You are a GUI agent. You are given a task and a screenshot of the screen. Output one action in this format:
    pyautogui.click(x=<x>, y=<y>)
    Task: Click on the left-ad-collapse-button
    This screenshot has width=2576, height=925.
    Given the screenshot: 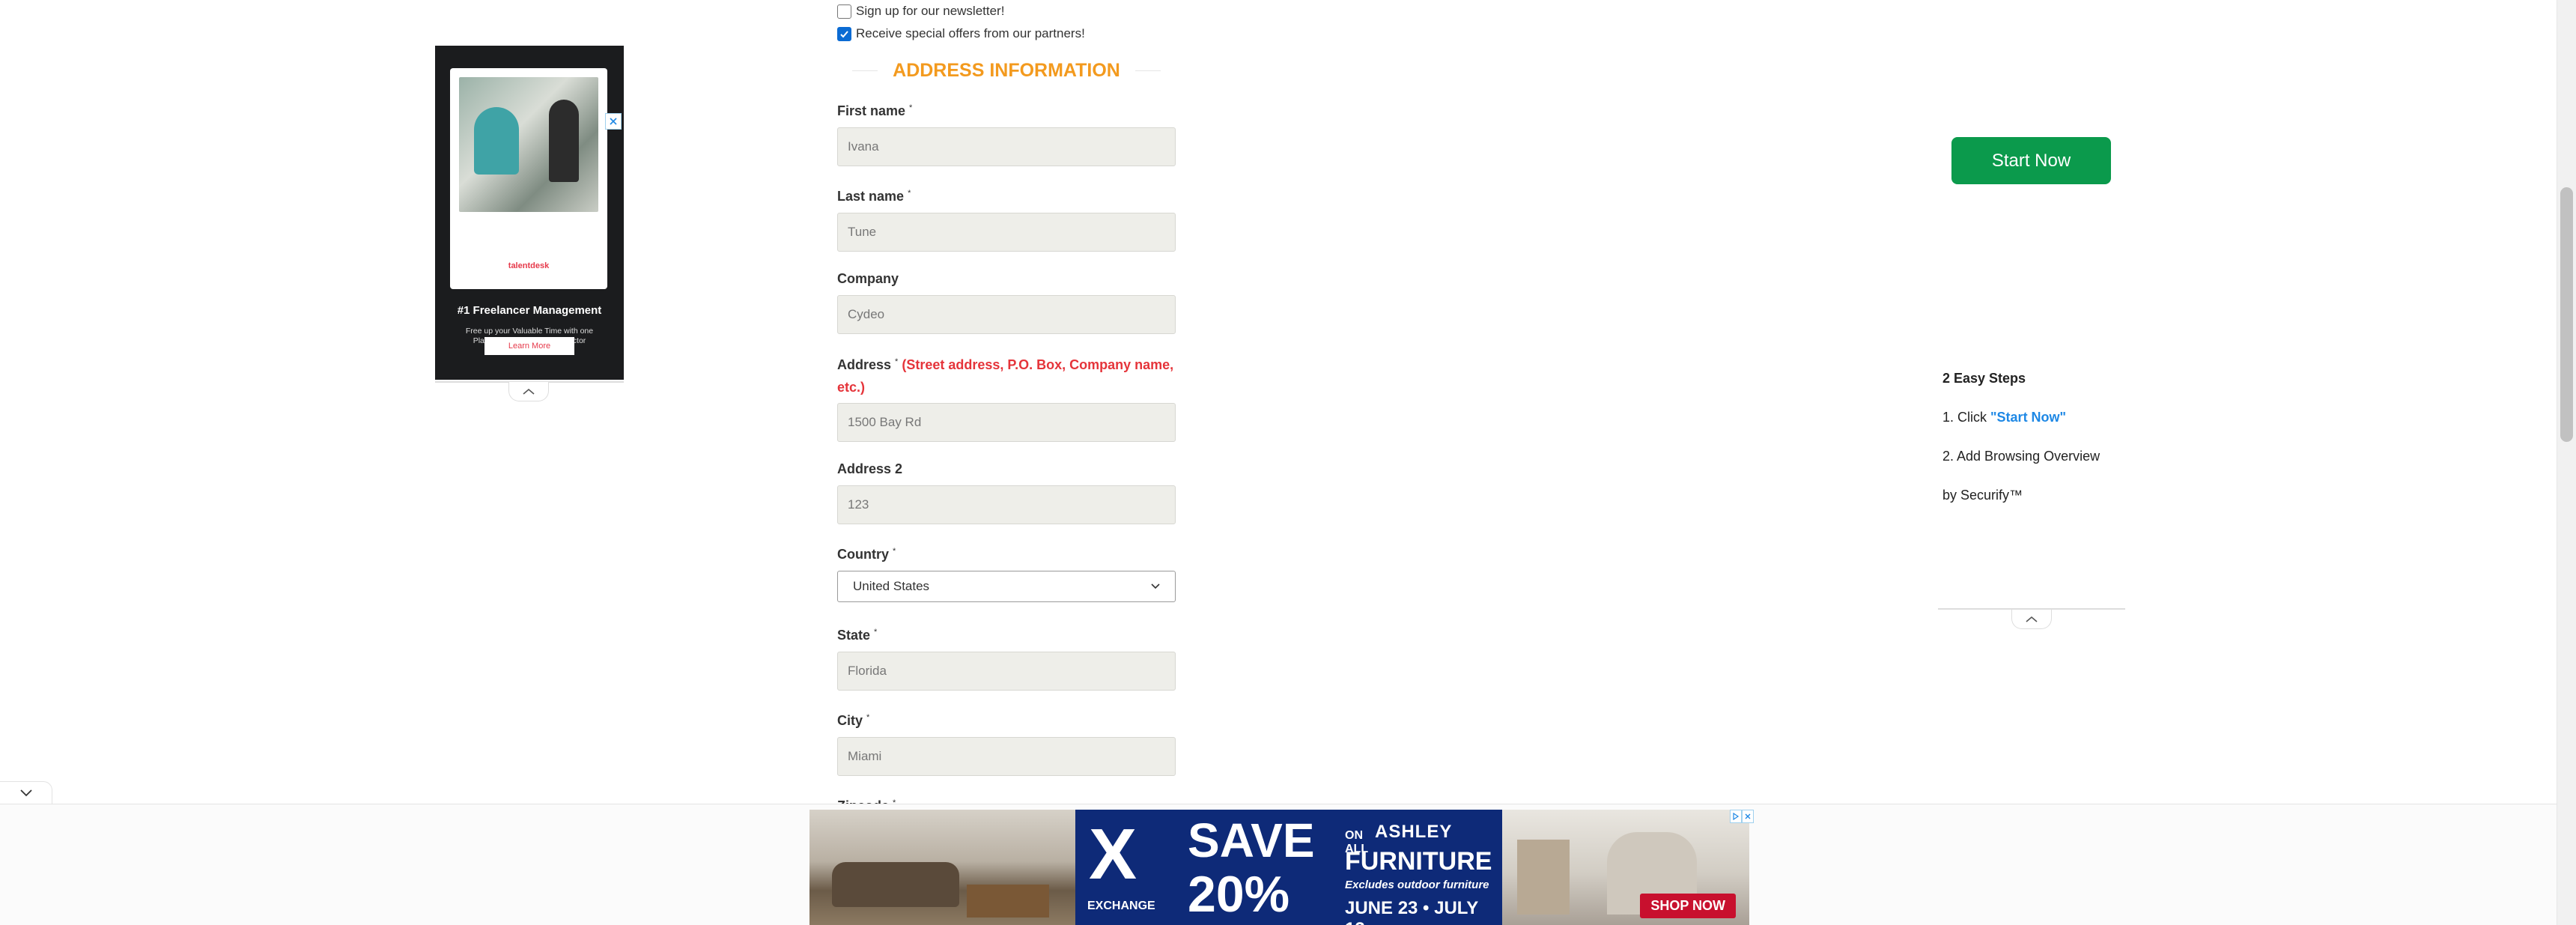 What is the action you would take?
    pyautogui.click(x=528, y=391)
    